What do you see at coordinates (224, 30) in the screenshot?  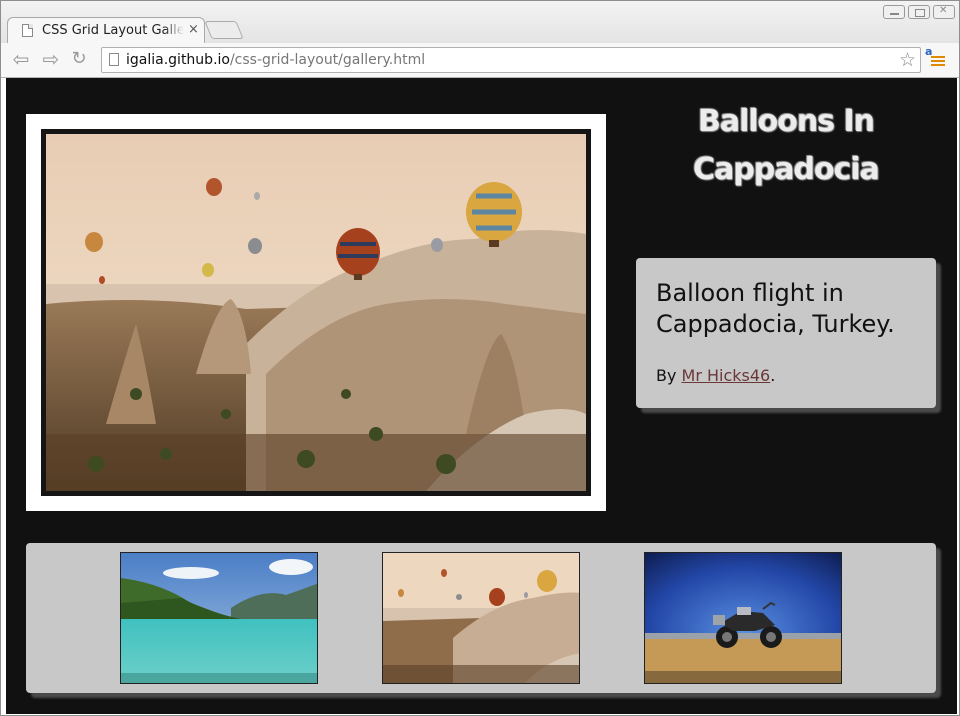 I see `new-tab-button` at bounding box center [224, 30].